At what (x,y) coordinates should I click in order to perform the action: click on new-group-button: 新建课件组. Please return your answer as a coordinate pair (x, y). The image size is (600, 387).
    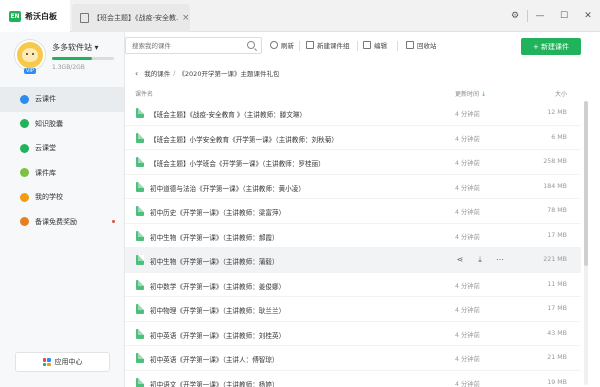
    Looking at the image, I should click on (328, 45).